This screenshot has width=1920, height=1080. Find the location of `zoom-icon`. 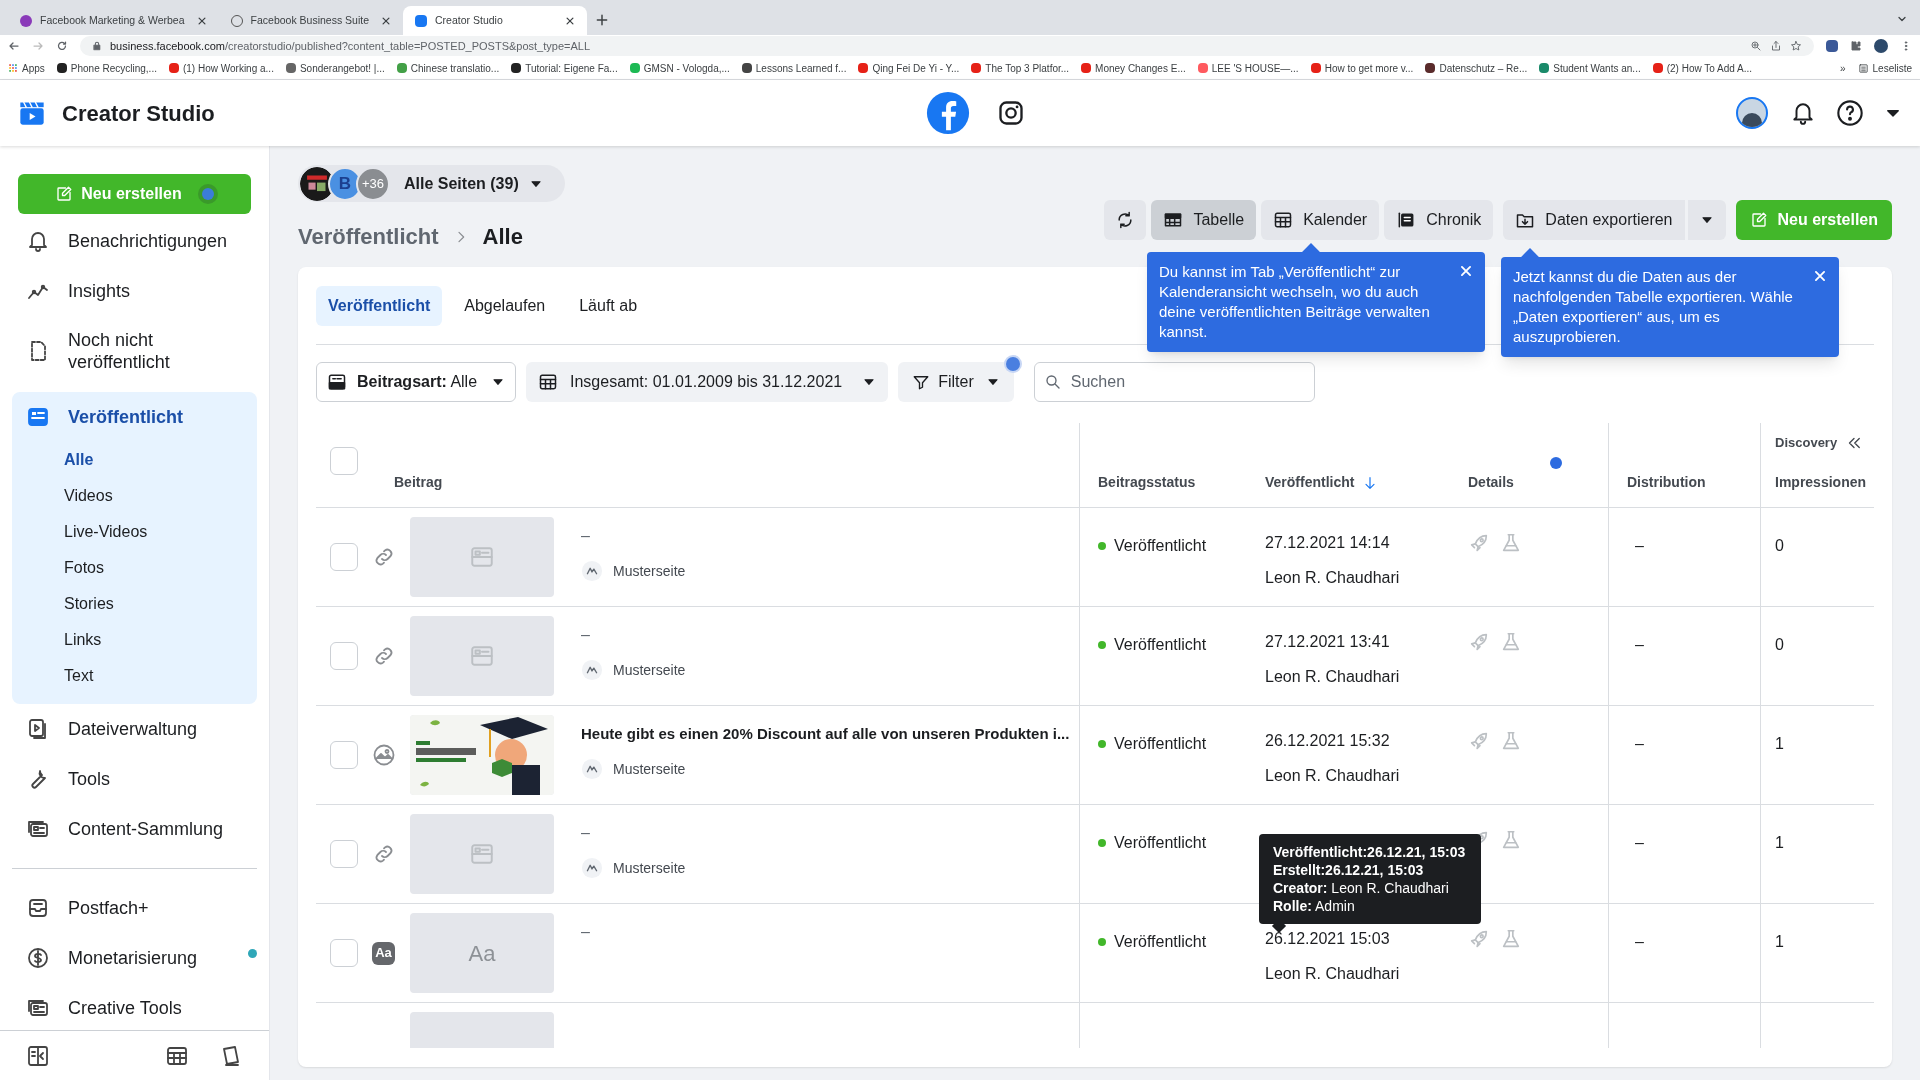

zoom-icon is located at coordinates (1756, 46).